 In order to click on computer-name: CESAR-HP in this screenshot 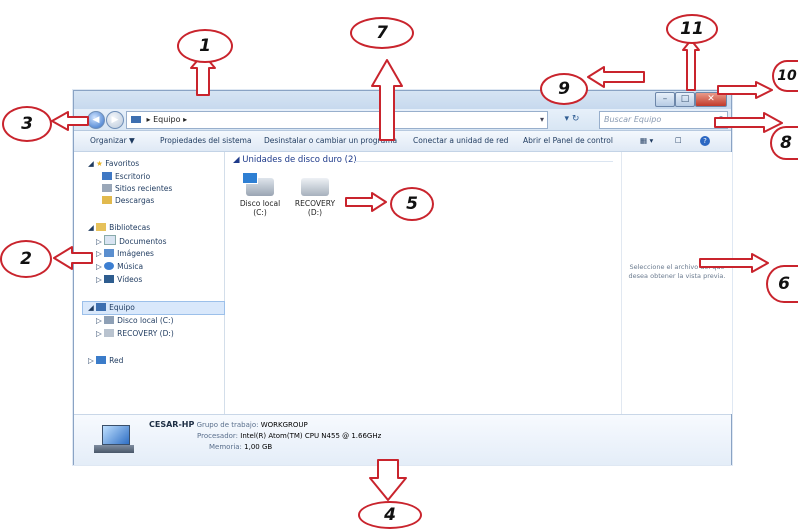, I will do `click(172, 424)`.